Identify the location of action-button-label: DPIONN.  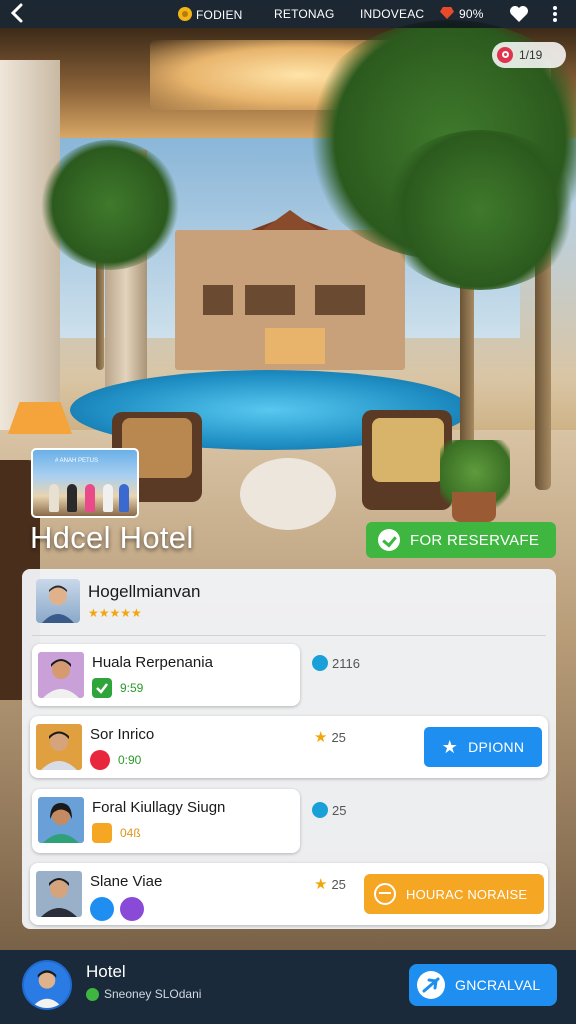
(496, 747).